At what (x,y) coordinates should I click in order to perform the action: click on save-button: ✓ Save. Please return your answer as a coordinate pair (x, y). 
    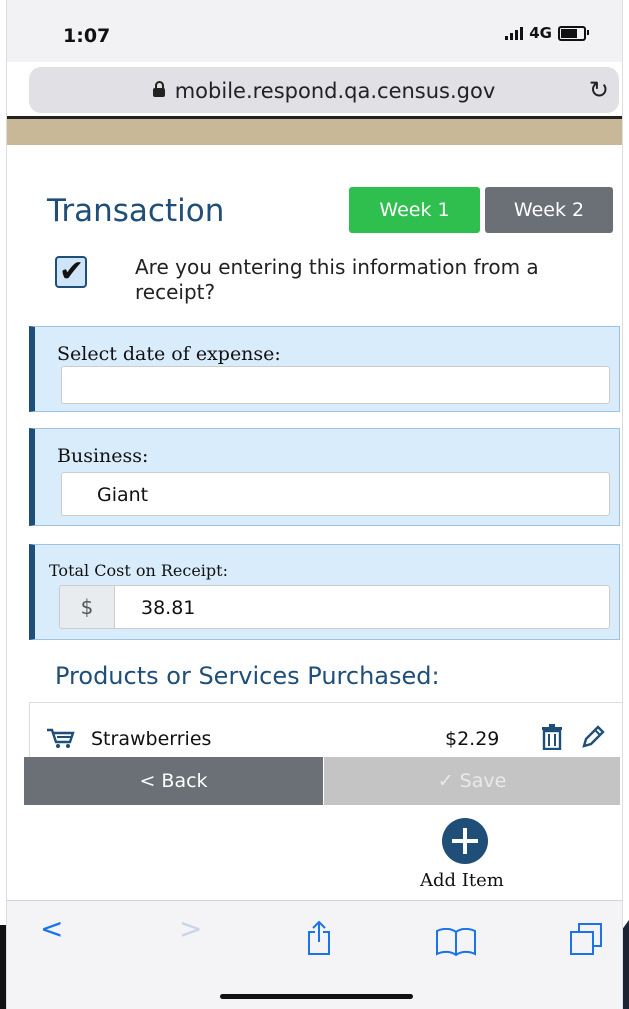
    Looking at the image, I should click on (472, 781).